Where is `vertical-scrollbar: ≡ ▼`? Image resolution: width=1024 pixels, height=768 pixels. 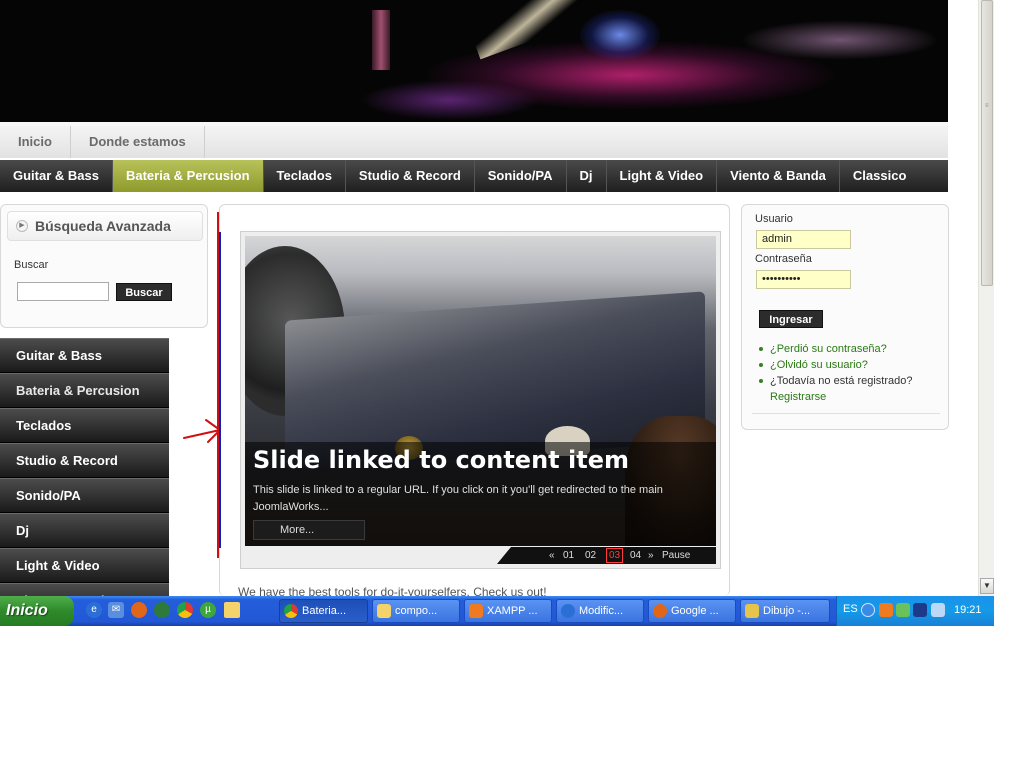
vertical-scrollbar: ≡ ▼ is located at coordinates (986, 298).